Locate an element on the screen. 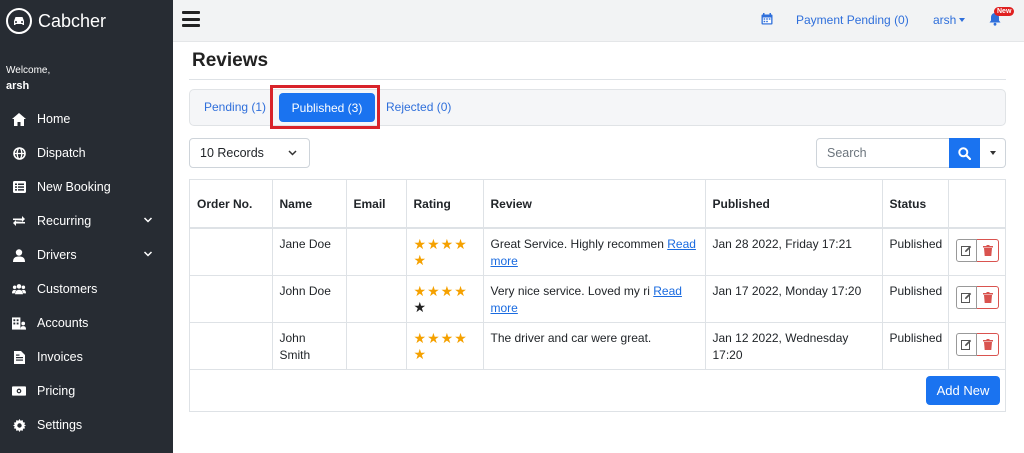 The height and width of the screenshot is (453, 1024). sidebar-item-dispatch: Dispatch is located at coordinates (86, 153).